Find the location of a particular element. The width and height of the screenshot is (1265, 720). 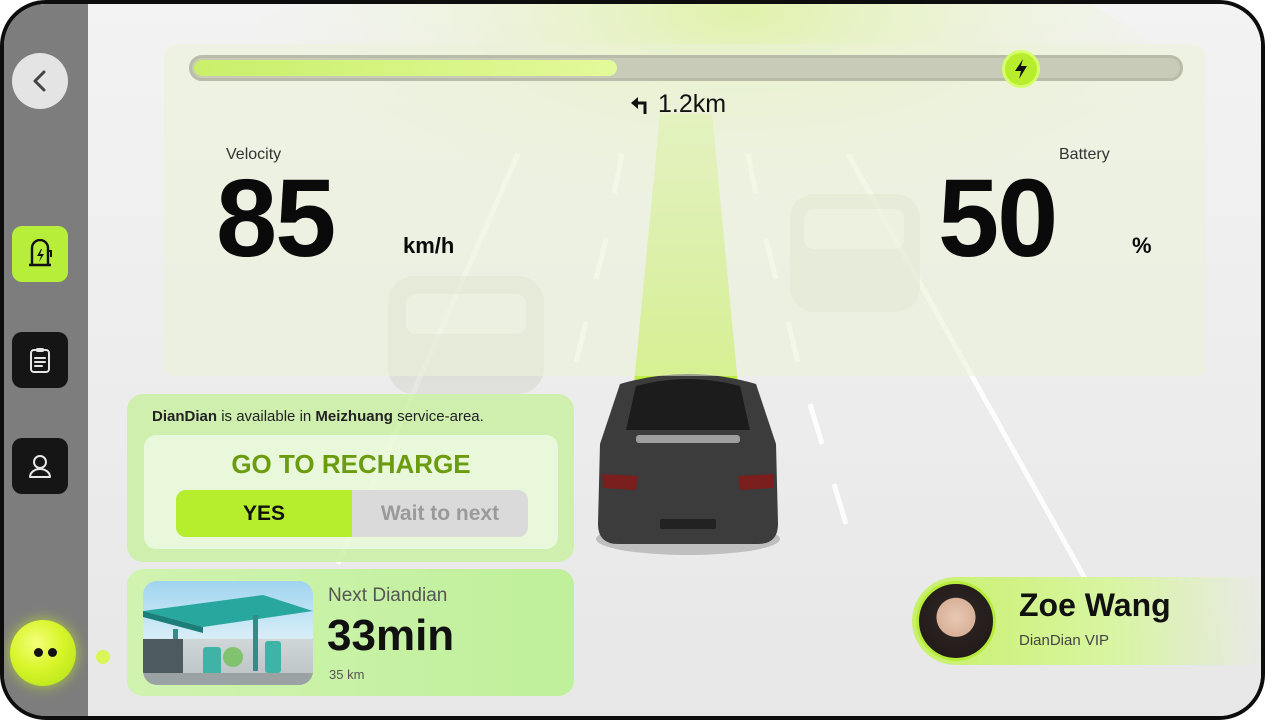

profile-name: Zoe Wang is located at coordinates (1095, 605).